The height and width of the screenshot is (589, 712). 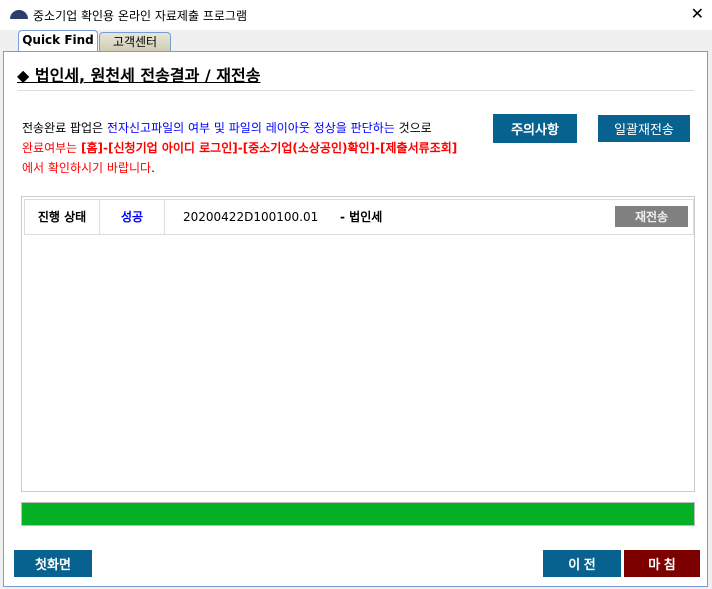 I want to click on msg-text: ., so click(x=153, y=168).